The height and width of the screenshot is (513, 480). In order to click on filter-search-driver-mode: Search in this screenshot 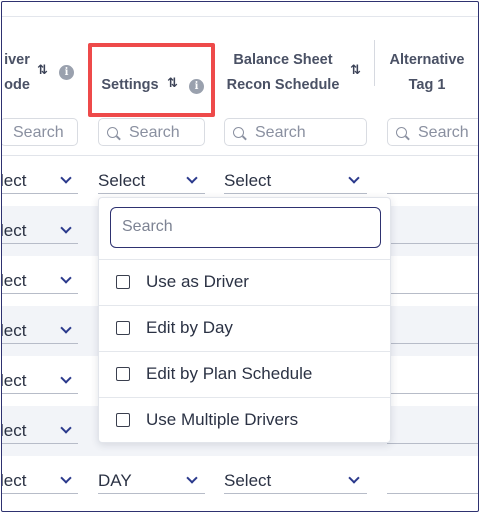, I will do `click(40, 132)`.